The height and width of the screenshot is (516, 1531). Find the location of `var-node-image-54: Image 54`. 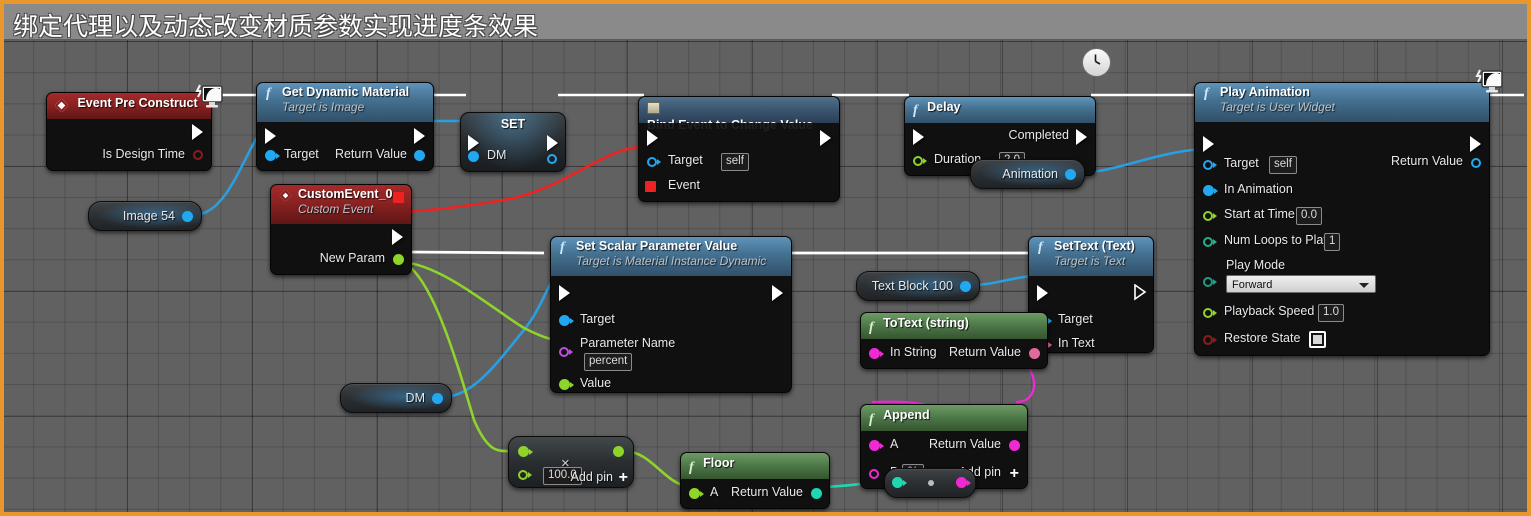

var-node-image-54: Image 54 is located at coordinates (145, 216).